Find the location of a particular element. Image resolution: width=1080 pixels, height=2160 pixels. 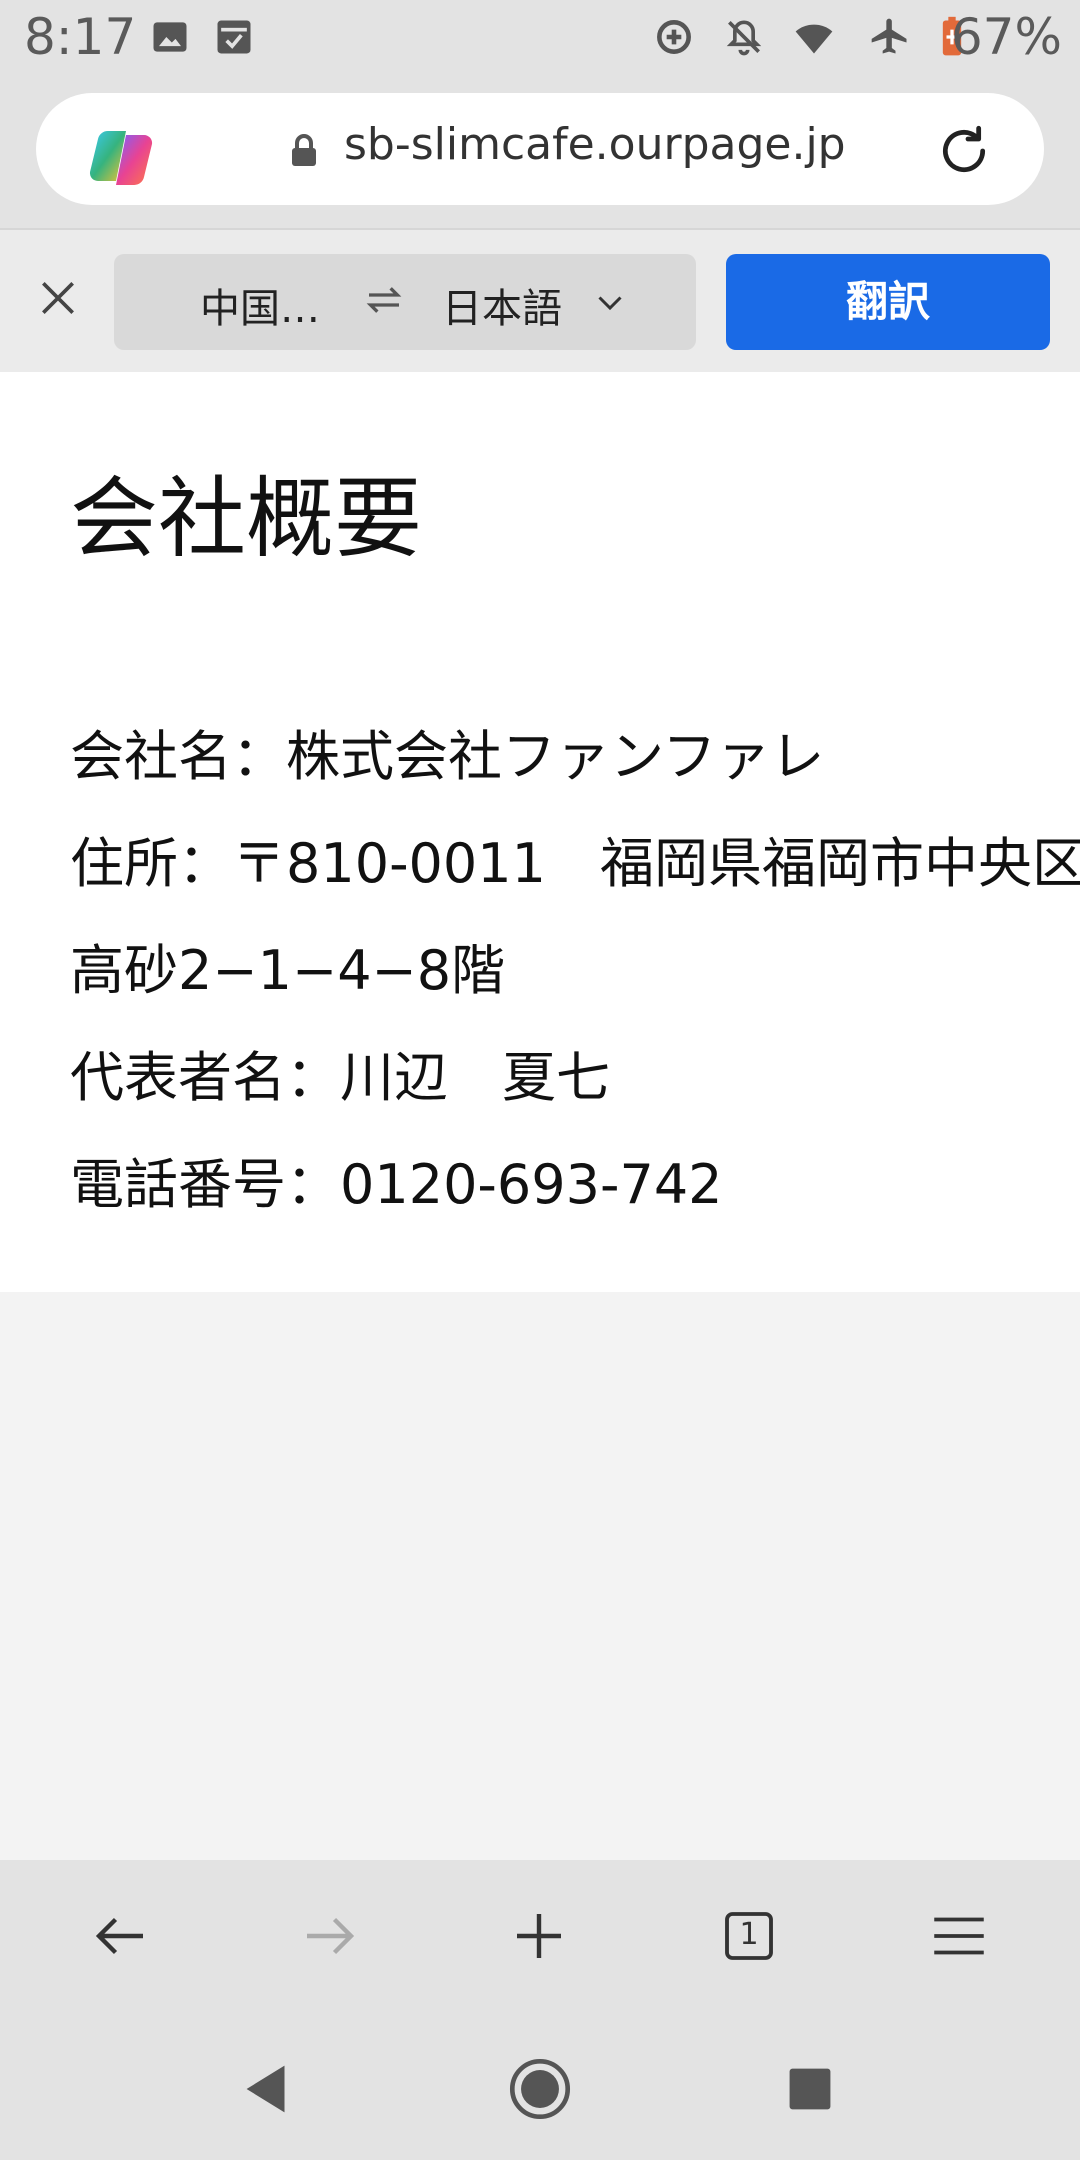

reload-icon is located at coordinates (964, 151).